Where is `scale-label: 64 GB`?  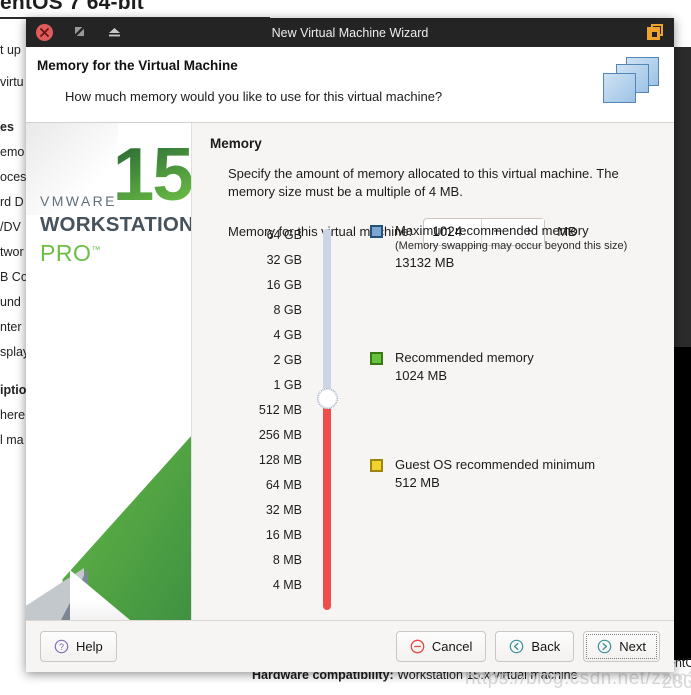
scale-label: 64 GB is located at coordinates (284, 235).